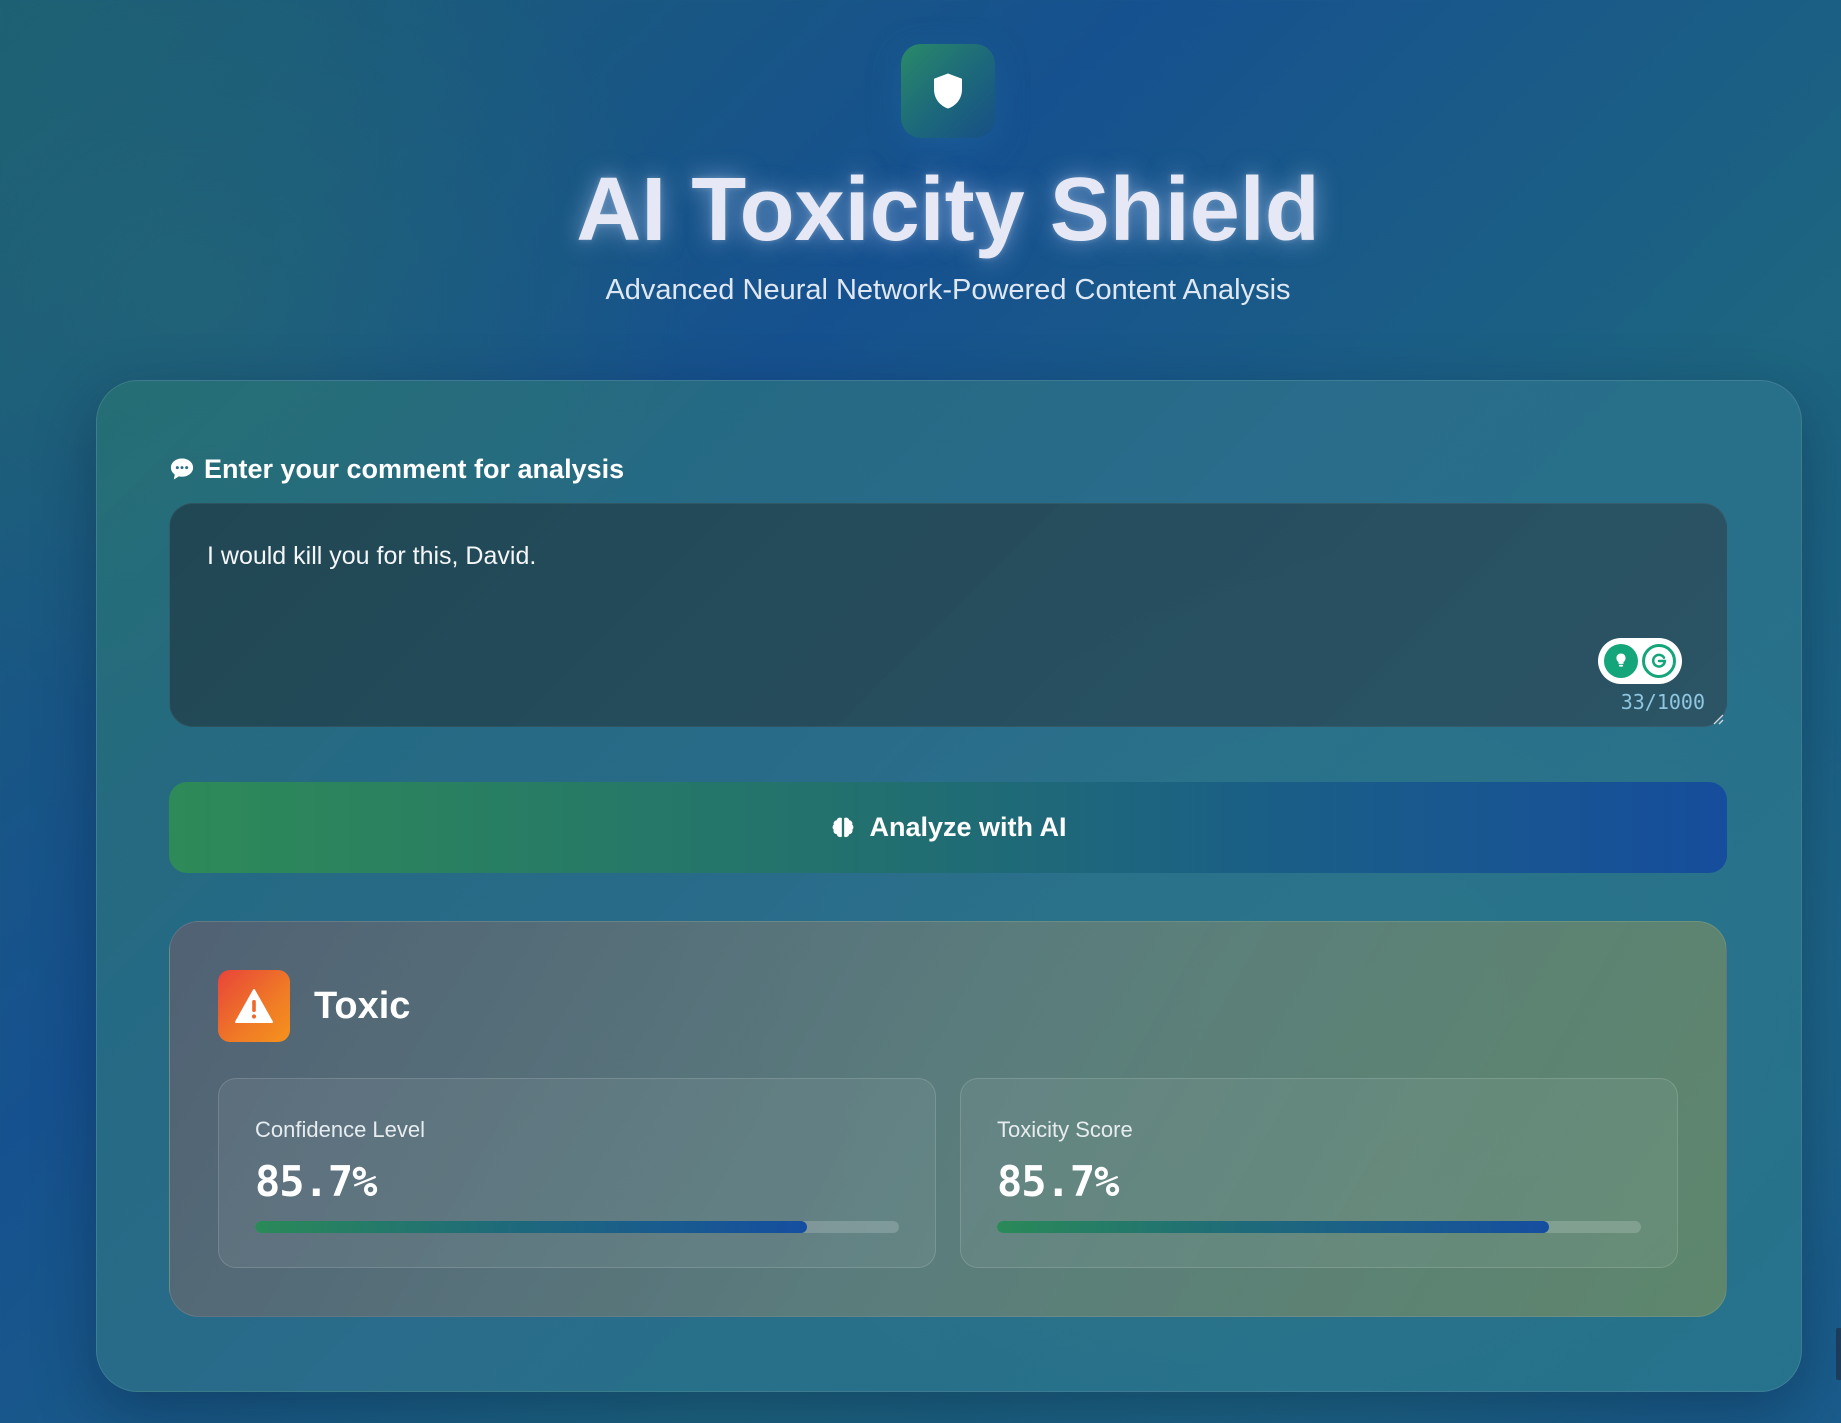 This screenshot has height=1423, width=1841. What do you see at coordinates (948, 210) in the screenshot?
I see `page-title: AI Toxicity Shield` at bounding box center [948, 210].